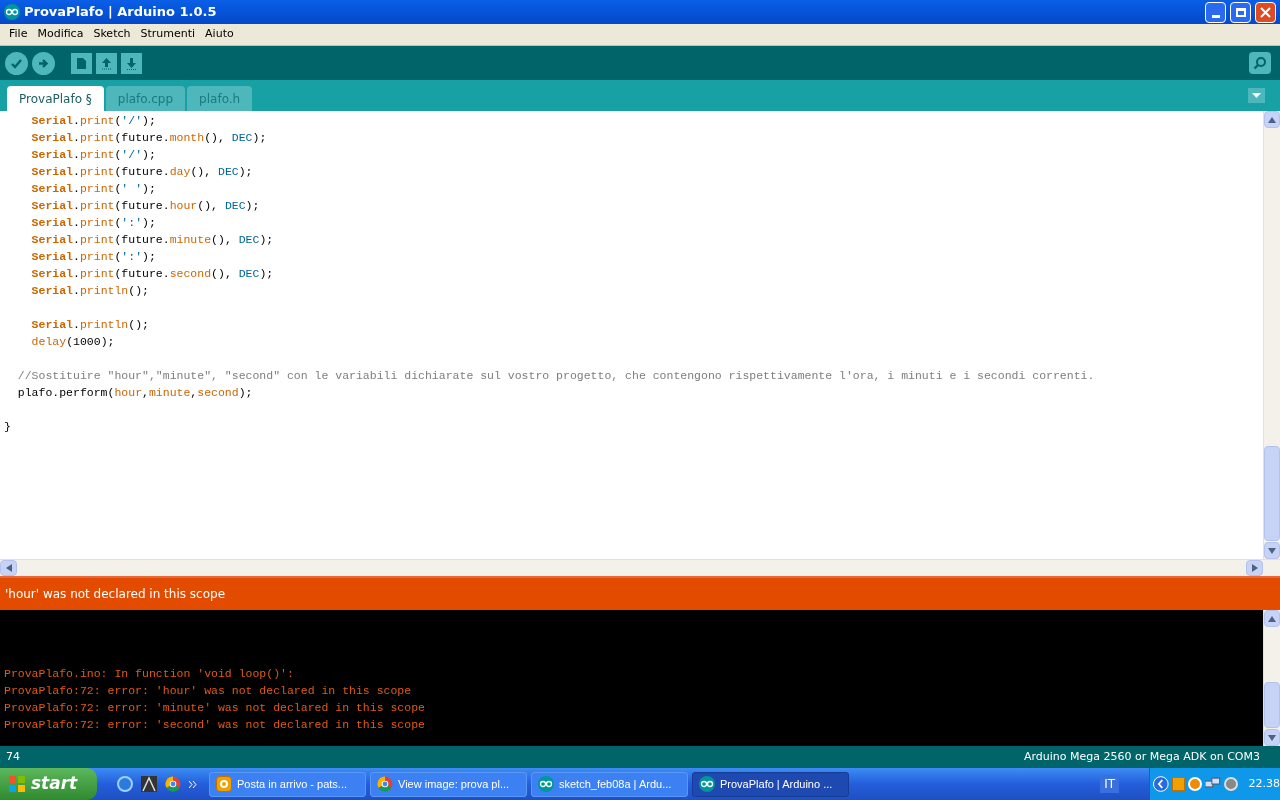  Describe the element at coordinates (18, 34) in the screenshot. I see `menu-item: File` at that location.